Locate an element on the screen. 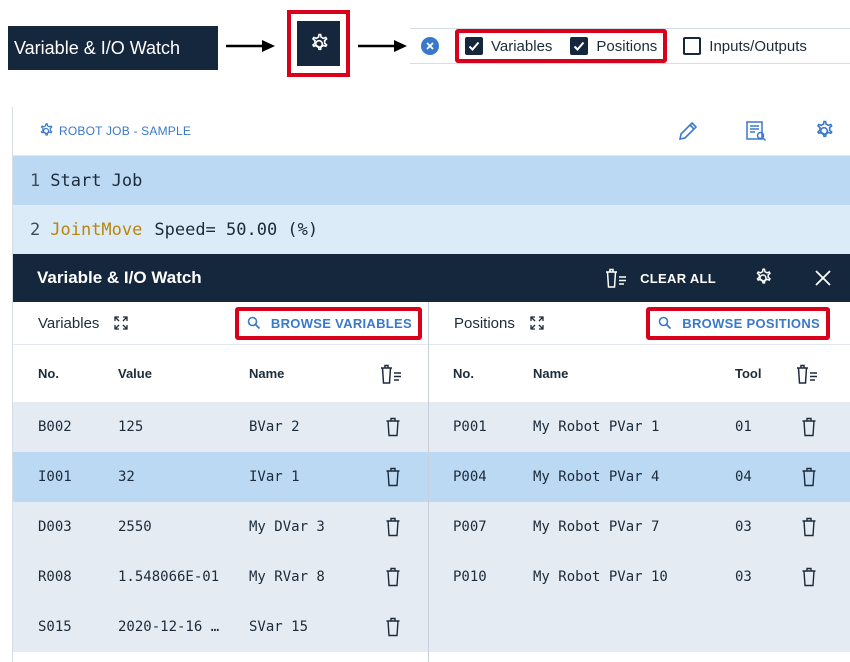 The width and height of the screenshot is (850, 662). column-header-value: Value is located at coordinates (135, 373).